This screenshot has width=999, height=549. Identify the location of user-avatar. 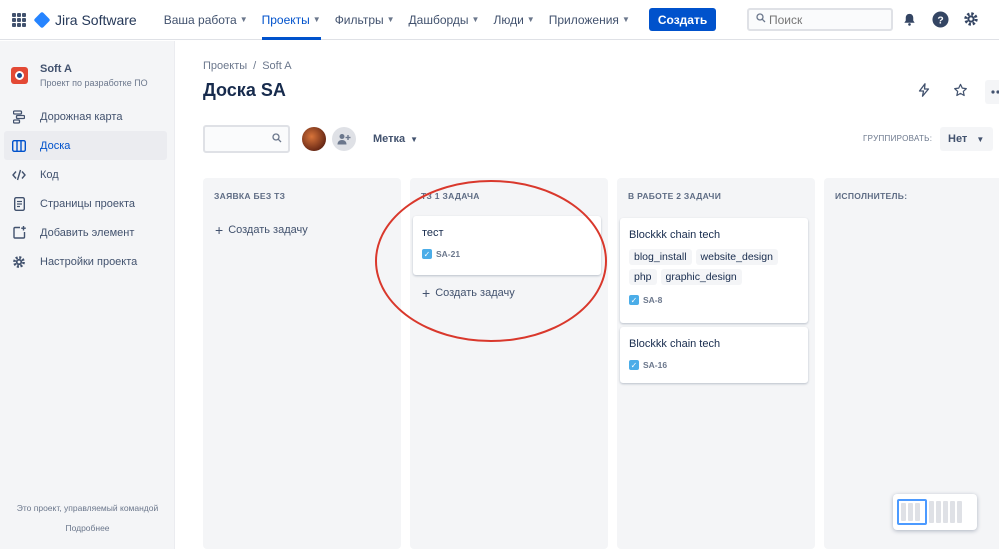
(314, 139).